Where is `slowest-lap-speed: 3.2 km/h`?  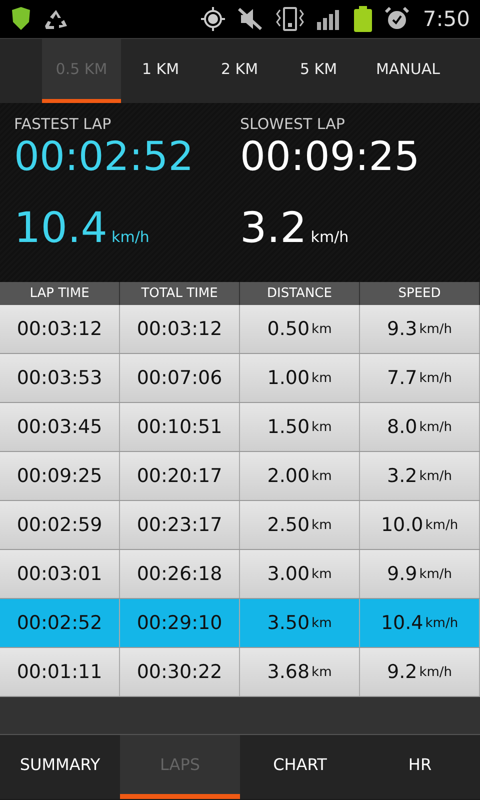
slowest-lap-speed: 3.2 km/h is located at coordinates (295, 227).